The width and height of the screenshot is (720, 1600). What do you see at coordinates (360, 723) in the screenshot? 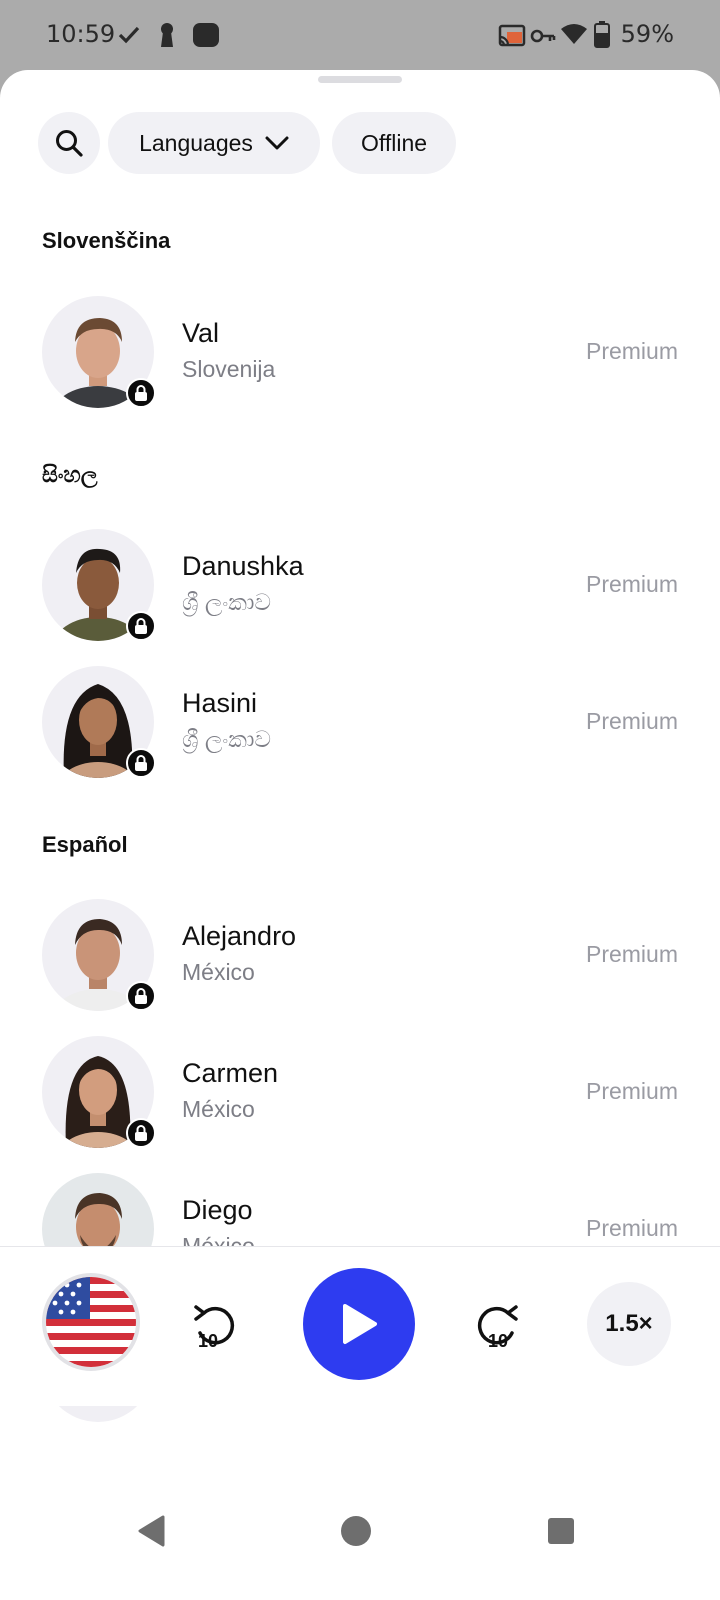
I see `voice-row: Hasini ශ්‍රී ලංකාව Premium` at bounding box center [360, 723].